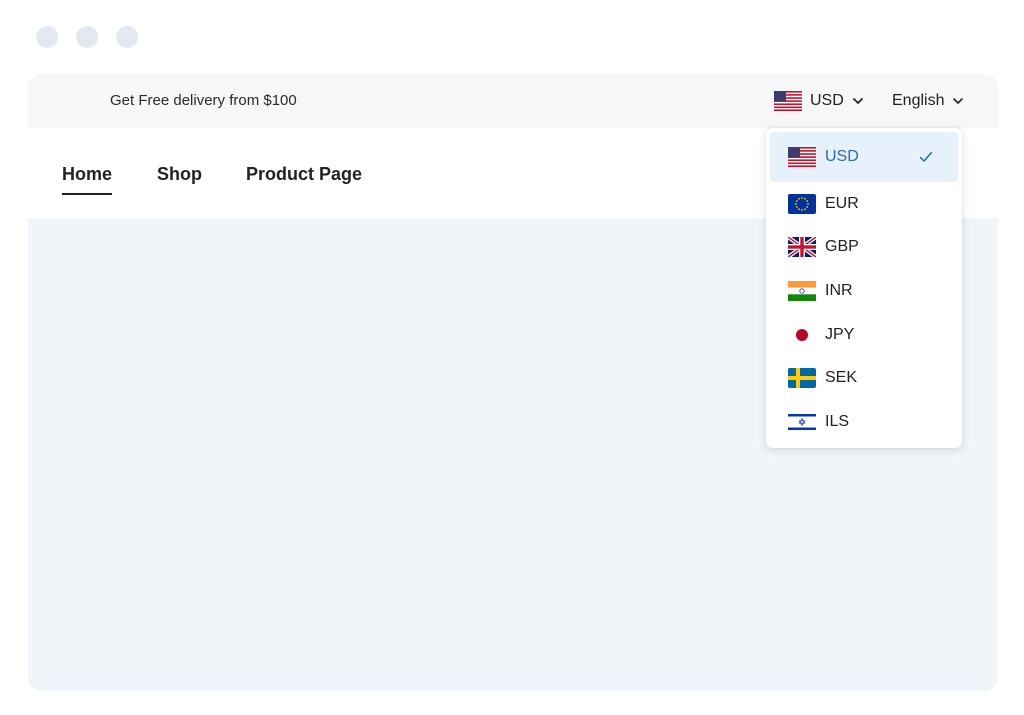 The width and height of the screenshot is (1024, 715). Describe the element at coordinates (864, 248) in the screenshot. I see `currency-option-gbp: GBP` at that location.